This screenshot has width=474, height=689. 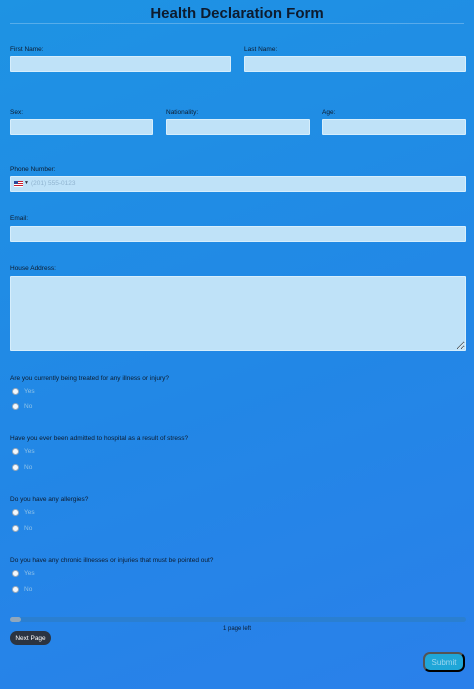 I want to click on next-page-button: Next Page, so click(x=30, y=638).